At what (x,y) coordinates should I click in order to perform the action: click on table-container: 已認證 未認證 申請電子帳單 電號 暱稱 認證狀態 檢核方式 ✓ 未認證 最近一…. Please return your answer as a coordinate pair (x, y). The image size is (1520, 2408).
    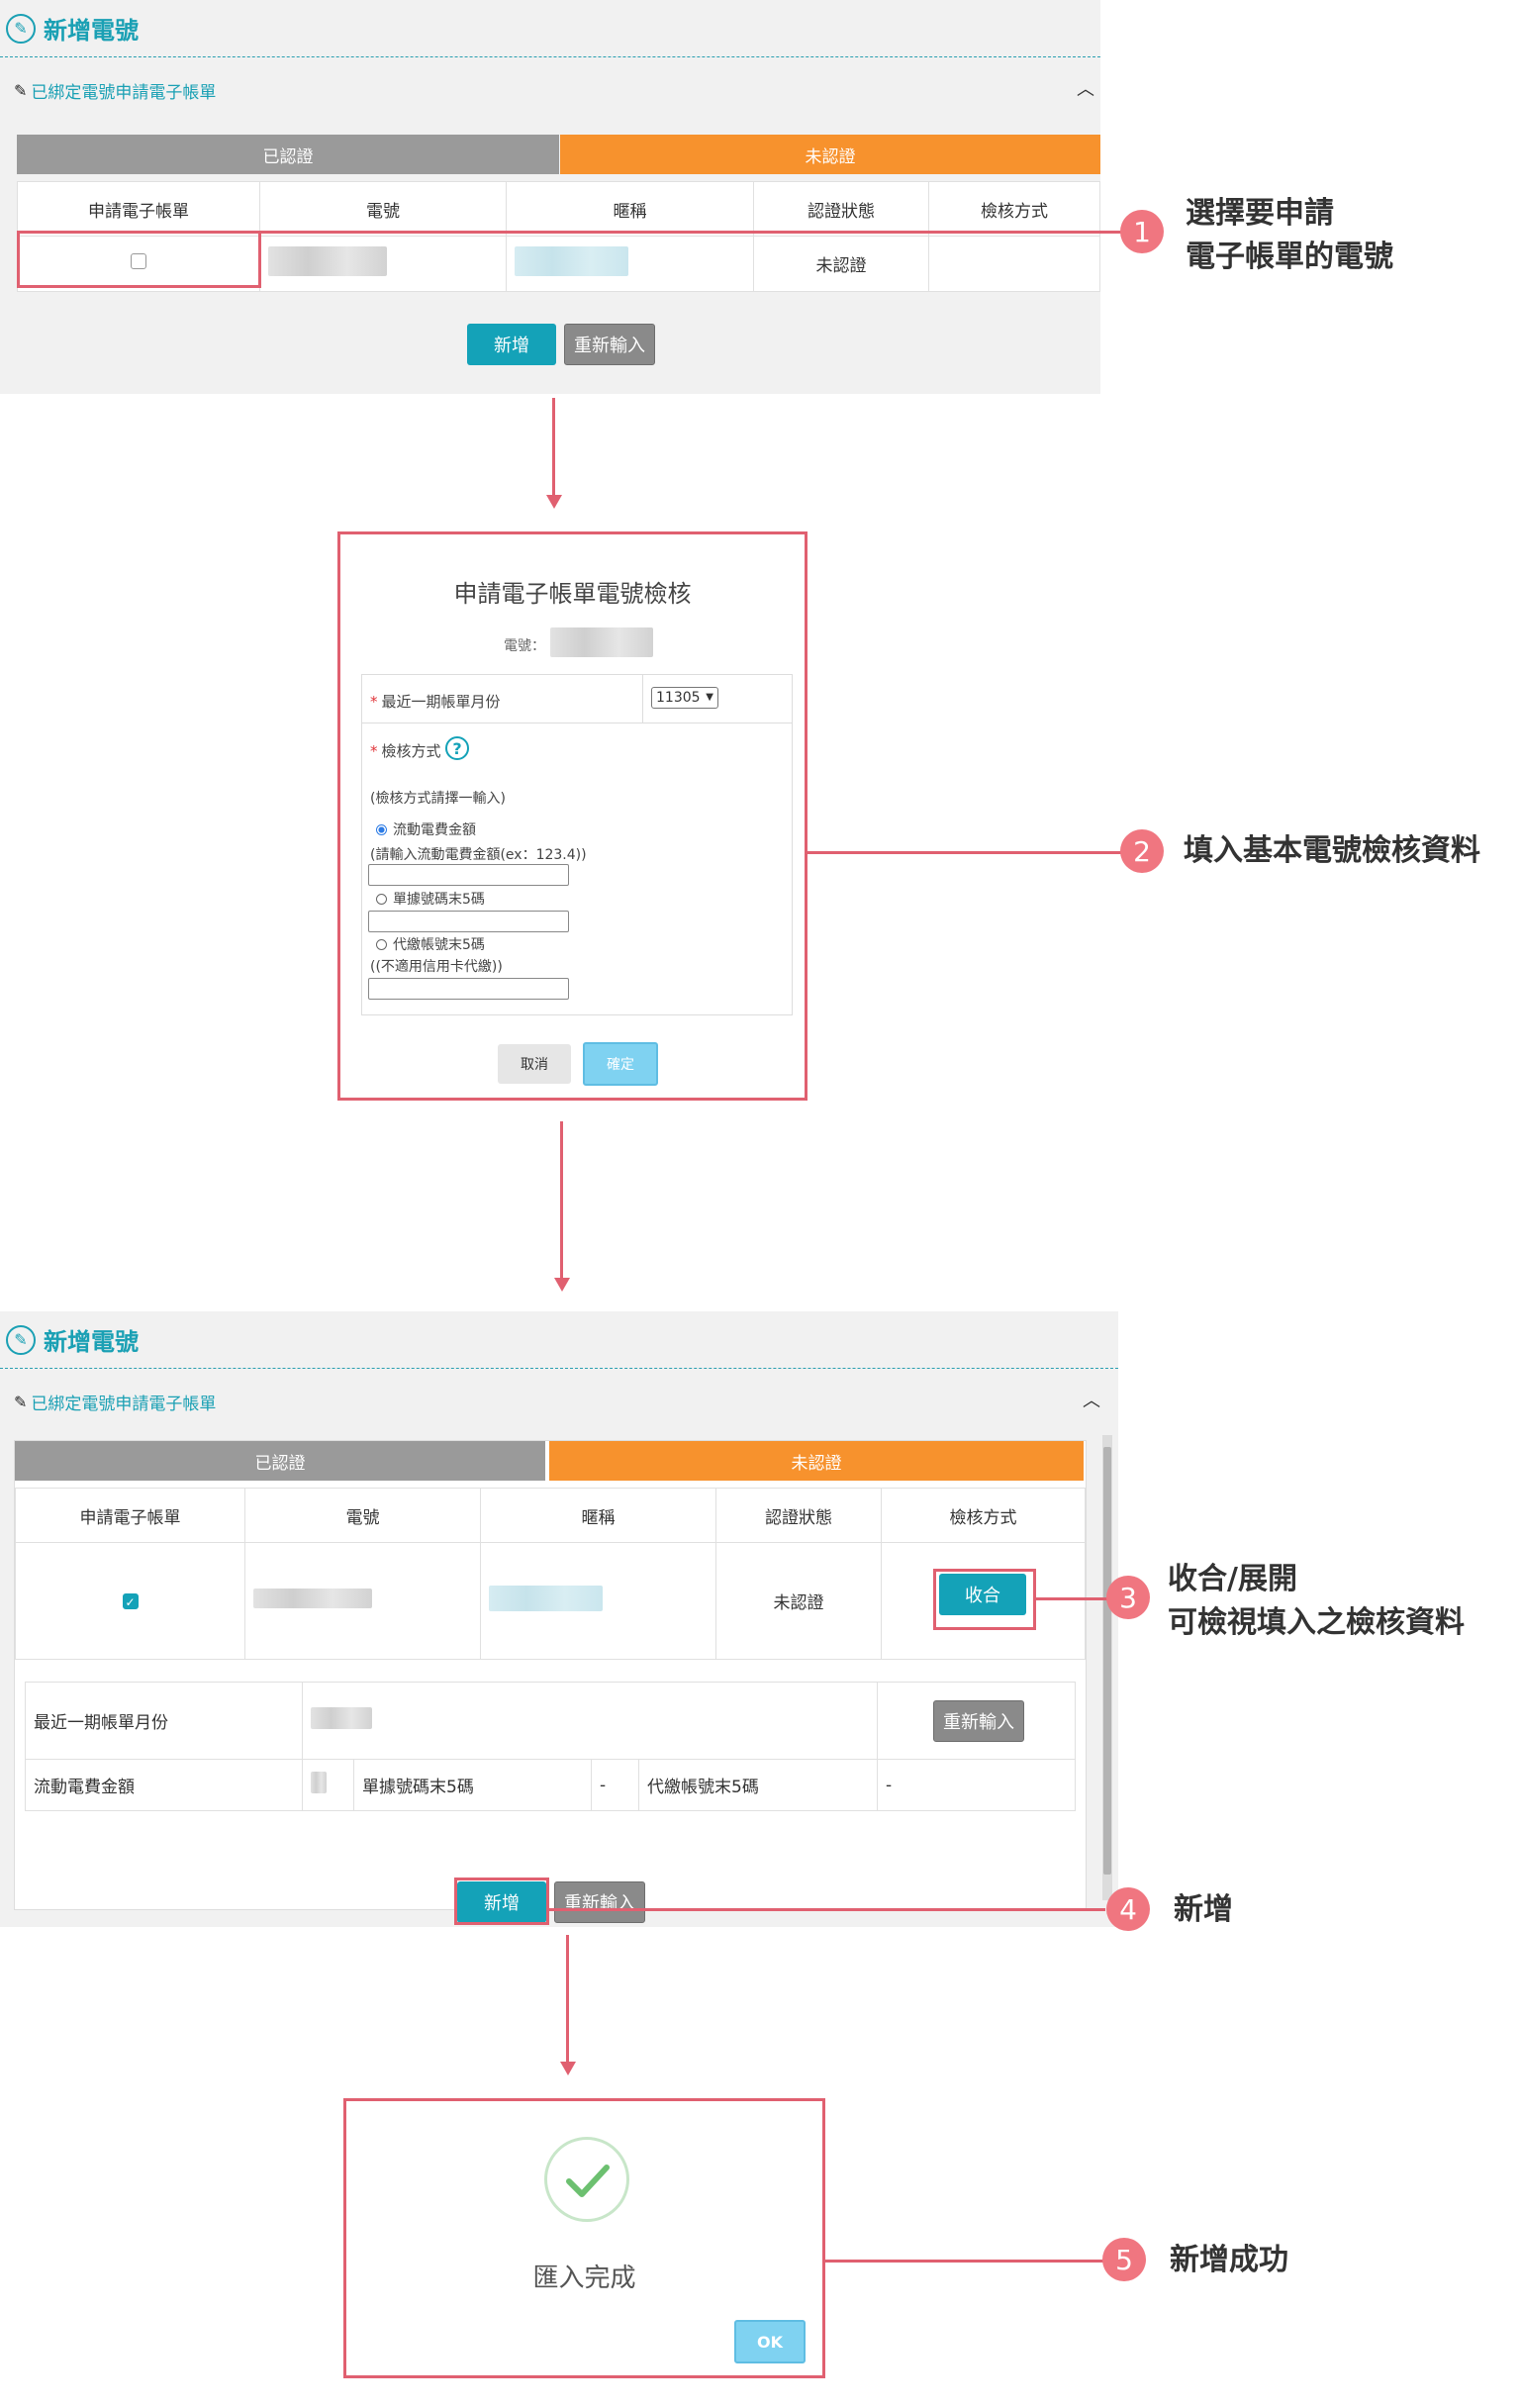
    Looking at the image, I should click on (550, 1675).